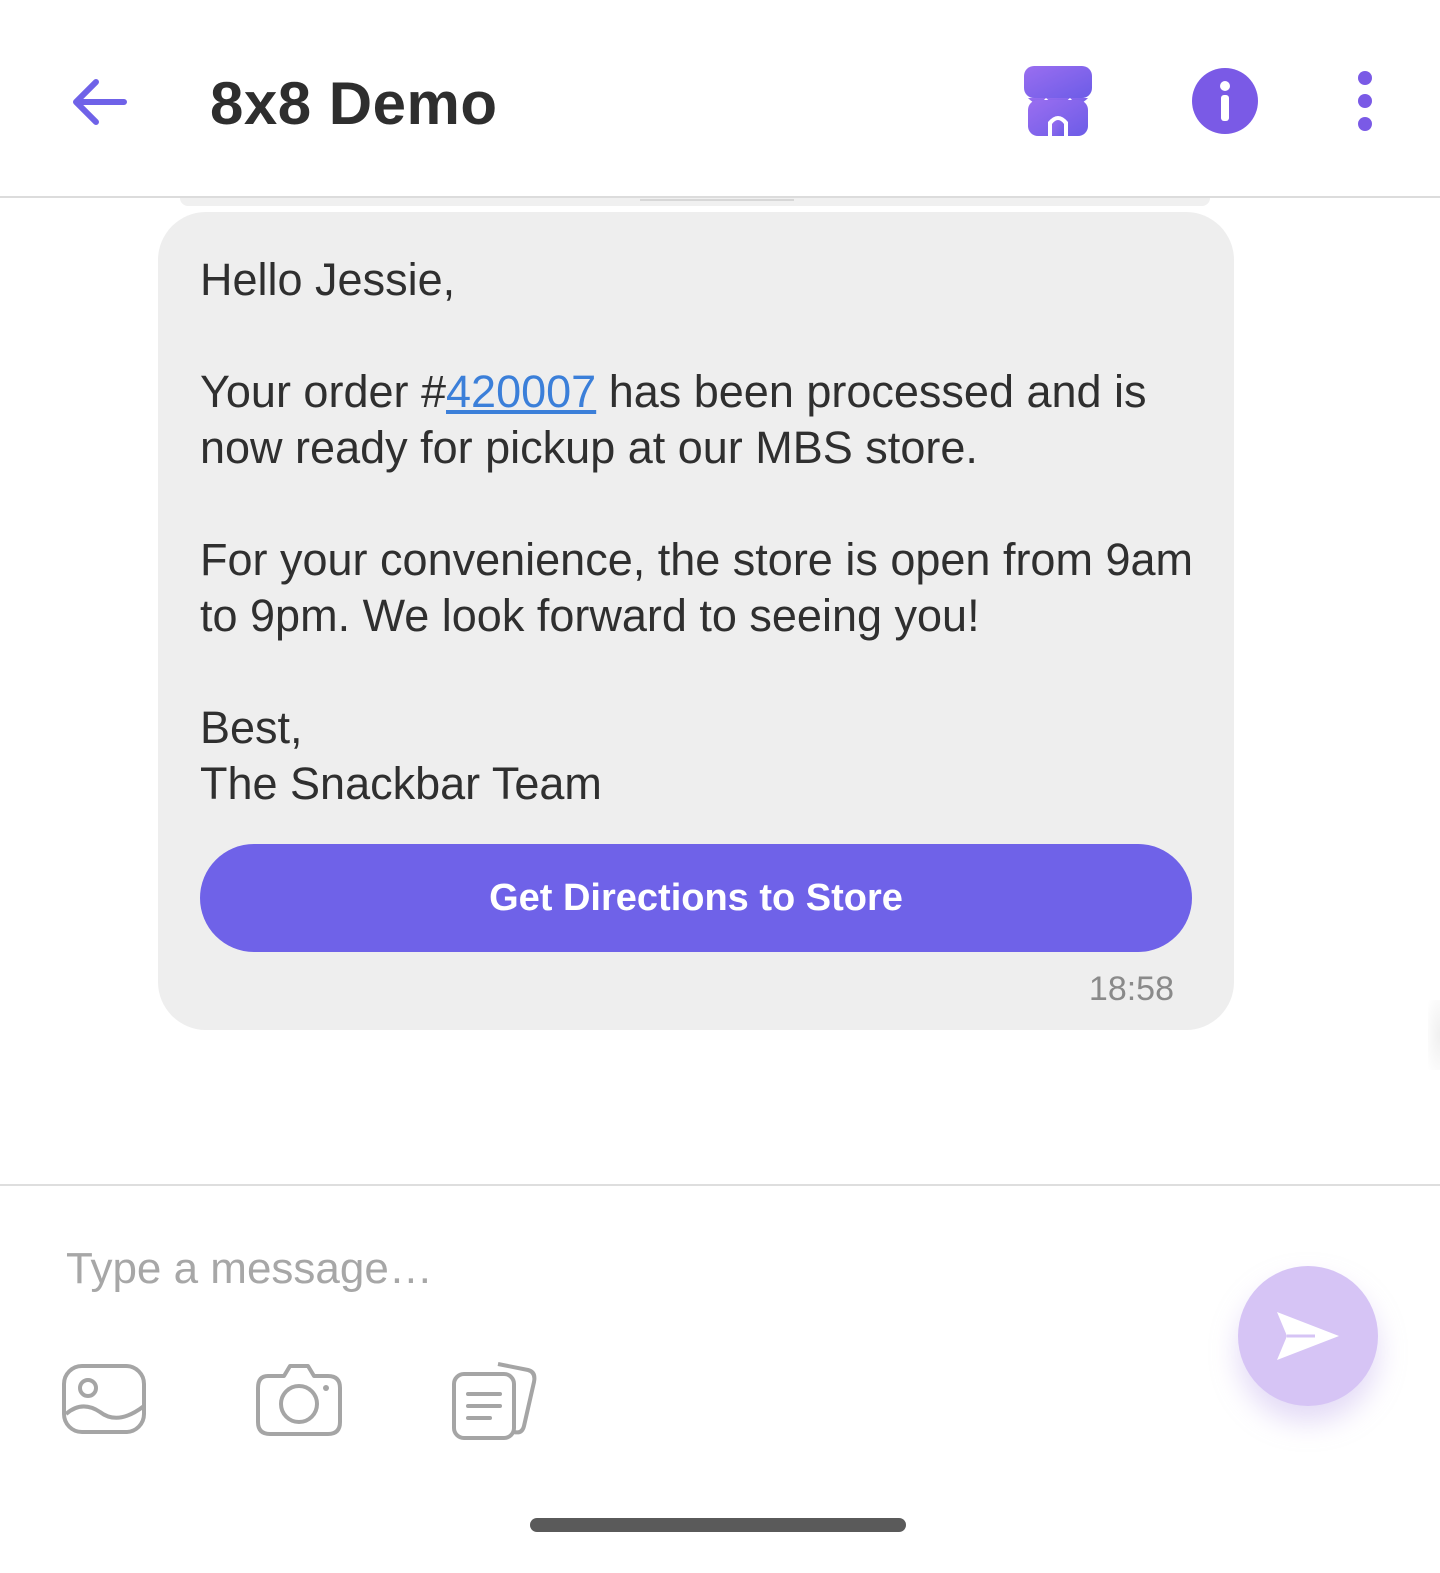 This screenshot has height=1573, width=1440. Describe the element at coordinates (251, 727) in the screenshot. I see `message-closing: Best,` at that location.